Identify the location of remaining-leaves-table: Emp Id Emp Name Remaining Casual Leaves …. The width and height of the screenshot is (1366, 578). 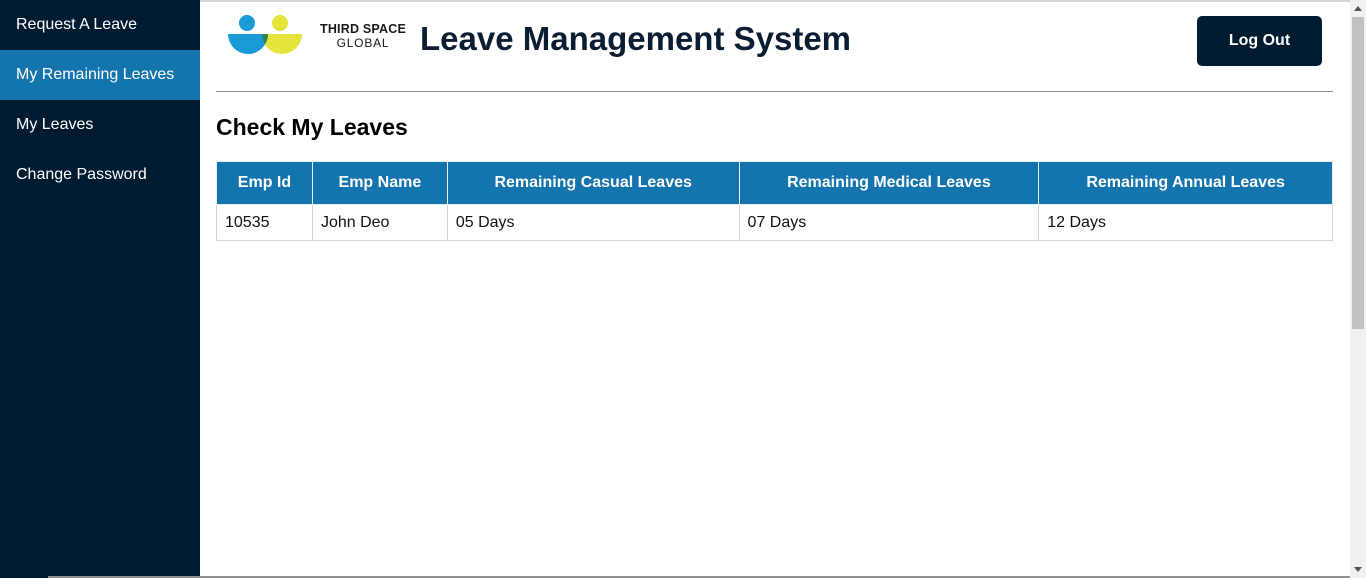
(774, 201).